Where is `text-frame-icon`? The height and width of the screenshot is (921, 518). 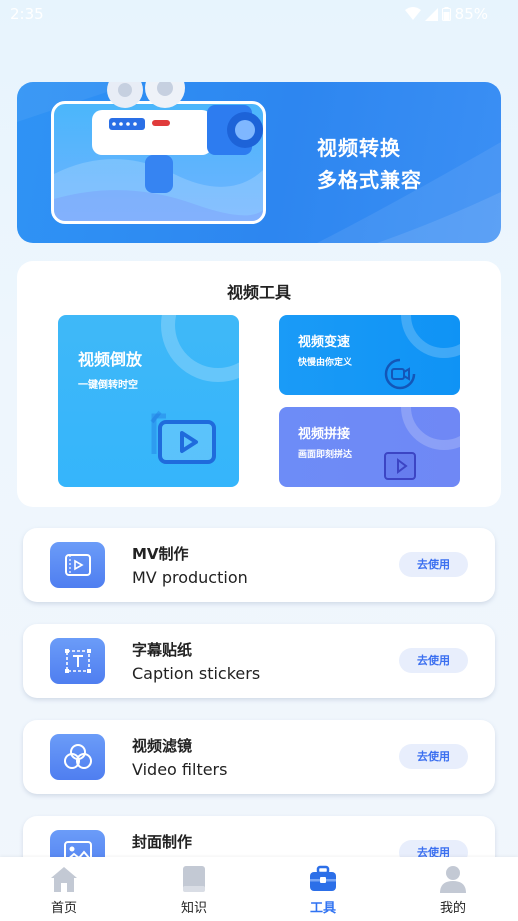
text-frame-icon is located at coordinates (77, 661).